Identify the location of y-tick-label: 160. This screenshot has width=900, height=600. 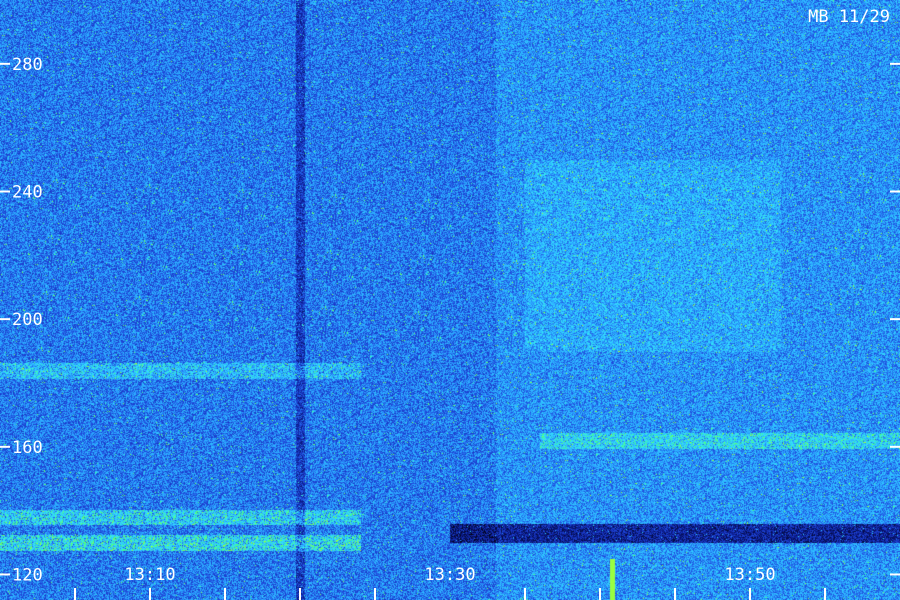
(27, 448).